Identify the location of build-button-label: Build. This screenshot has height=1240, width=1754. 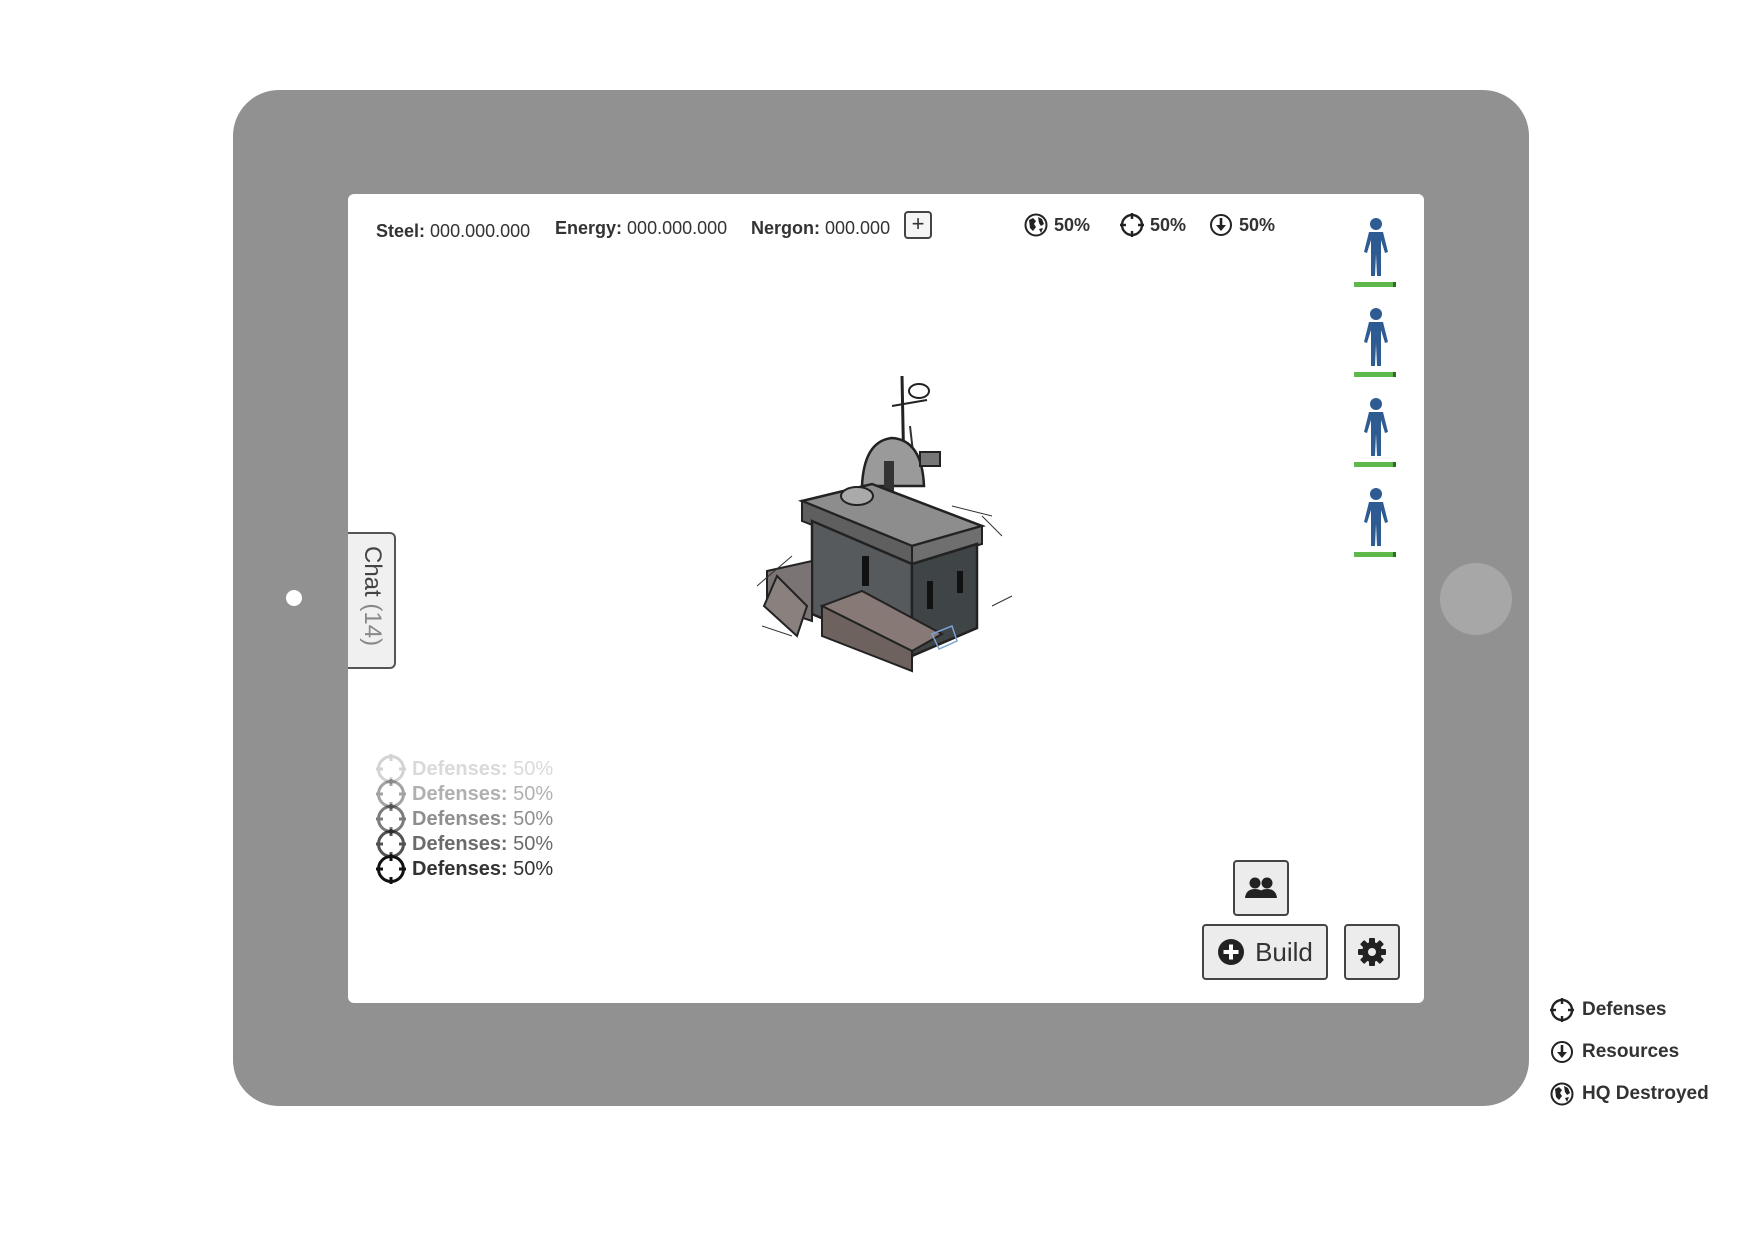
(1284, 951).